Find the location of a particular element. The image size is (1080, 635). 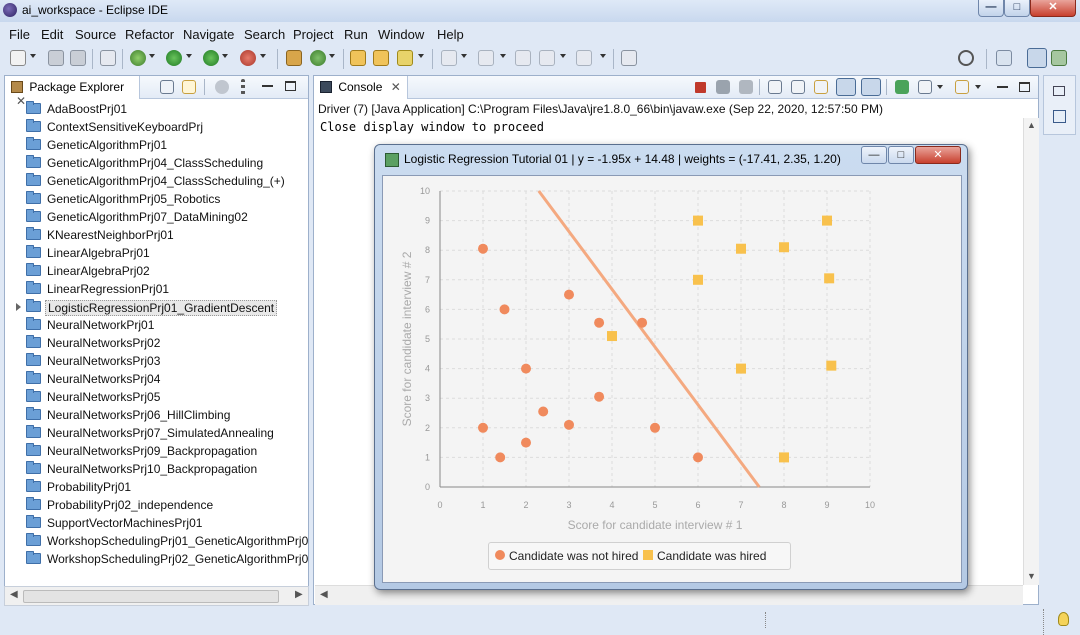

console-vertical-scrollbar: ▲ ▼ is located at coordinates (1031, 351).